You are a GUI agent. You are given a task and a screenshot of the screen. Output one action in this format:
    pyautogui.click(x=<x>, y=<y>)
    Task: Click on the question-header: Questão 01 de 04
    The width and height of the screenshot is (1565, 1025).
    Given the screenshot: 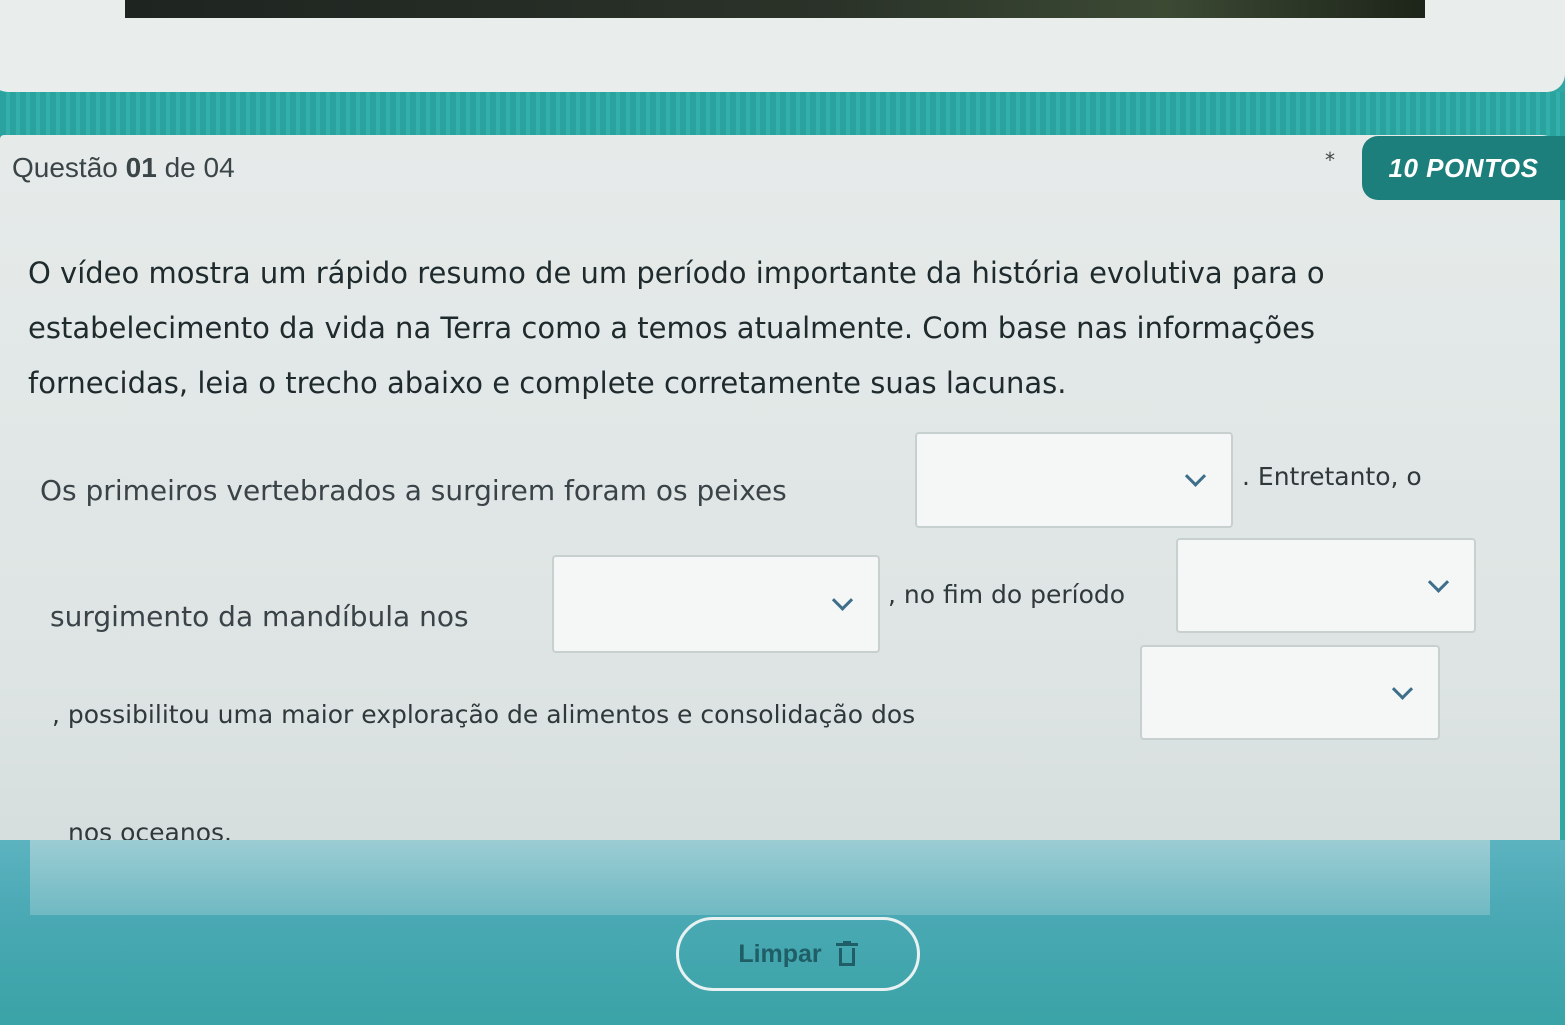 What is the action you would take?
    pyautogui.click(x=123, y=168)
    